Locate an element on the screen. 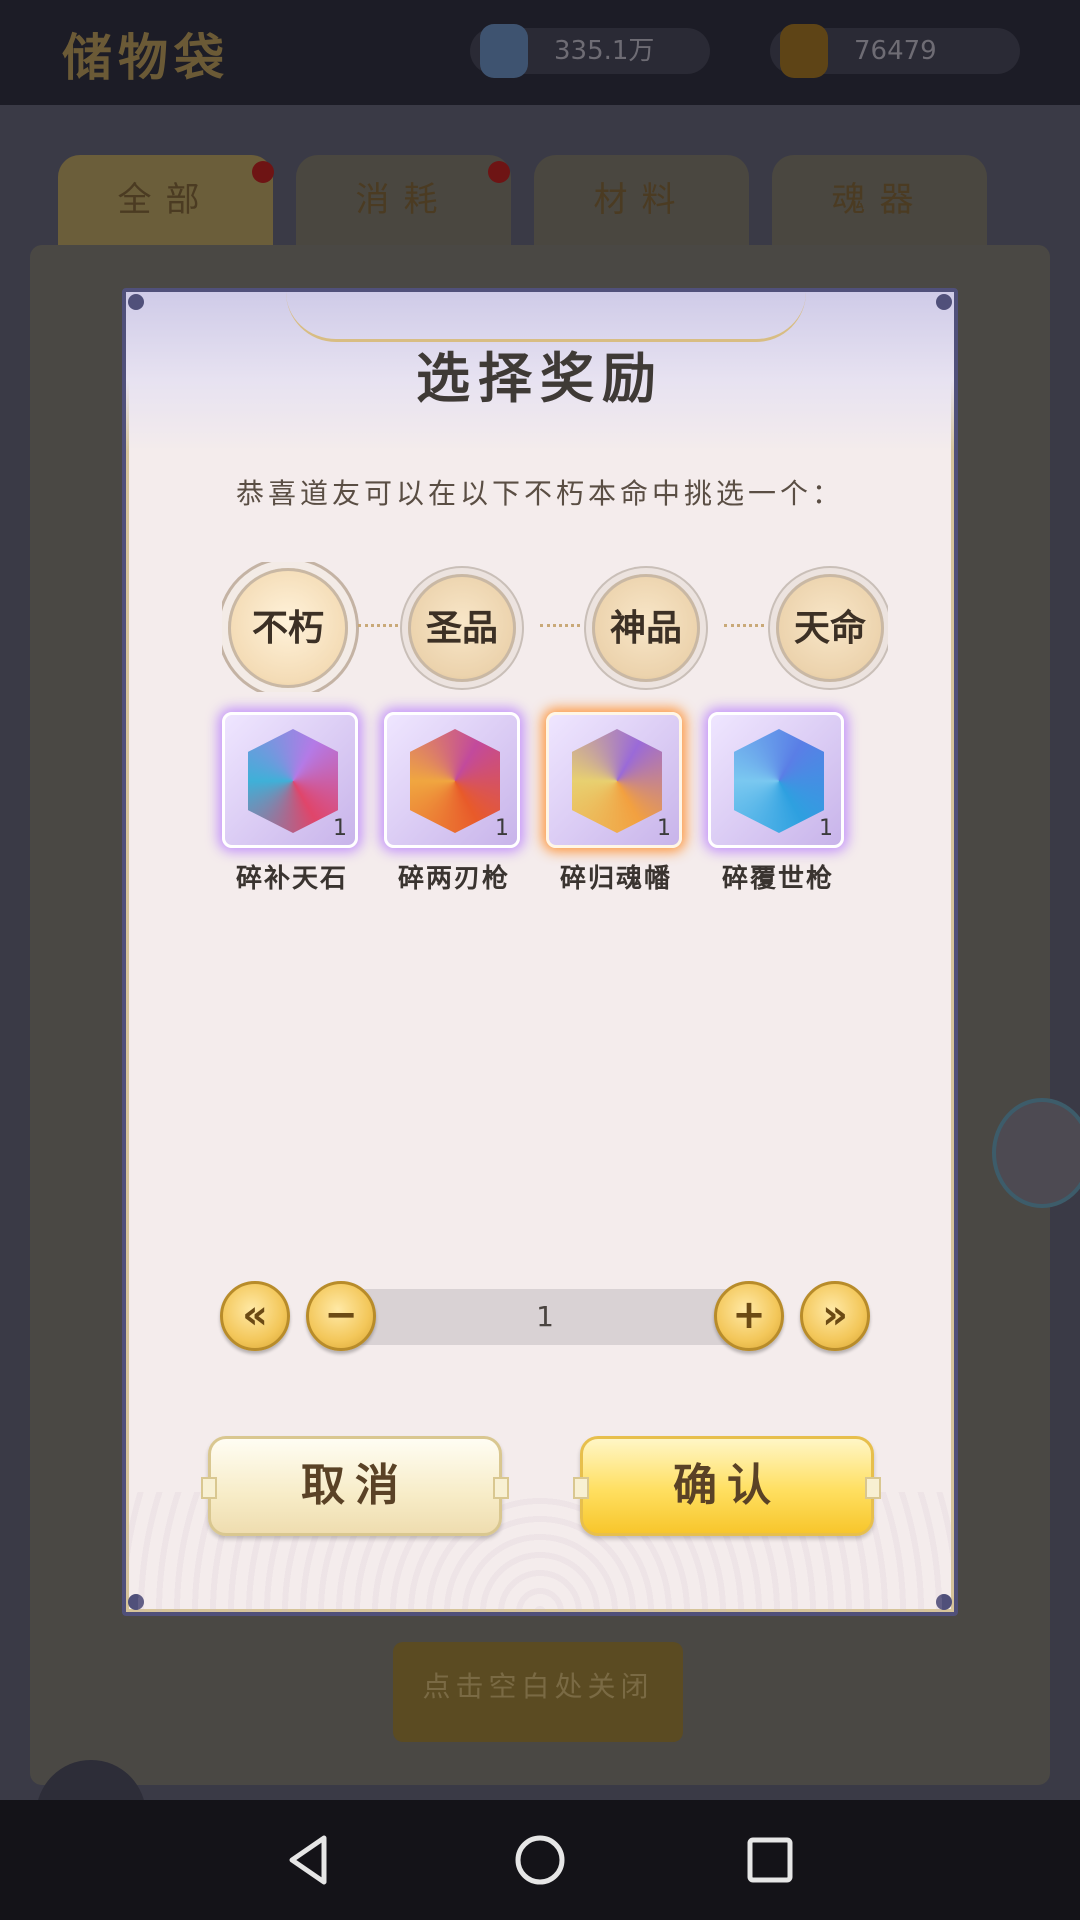  resource-spirit: 335.1万 is located at coordinates (590, 51).